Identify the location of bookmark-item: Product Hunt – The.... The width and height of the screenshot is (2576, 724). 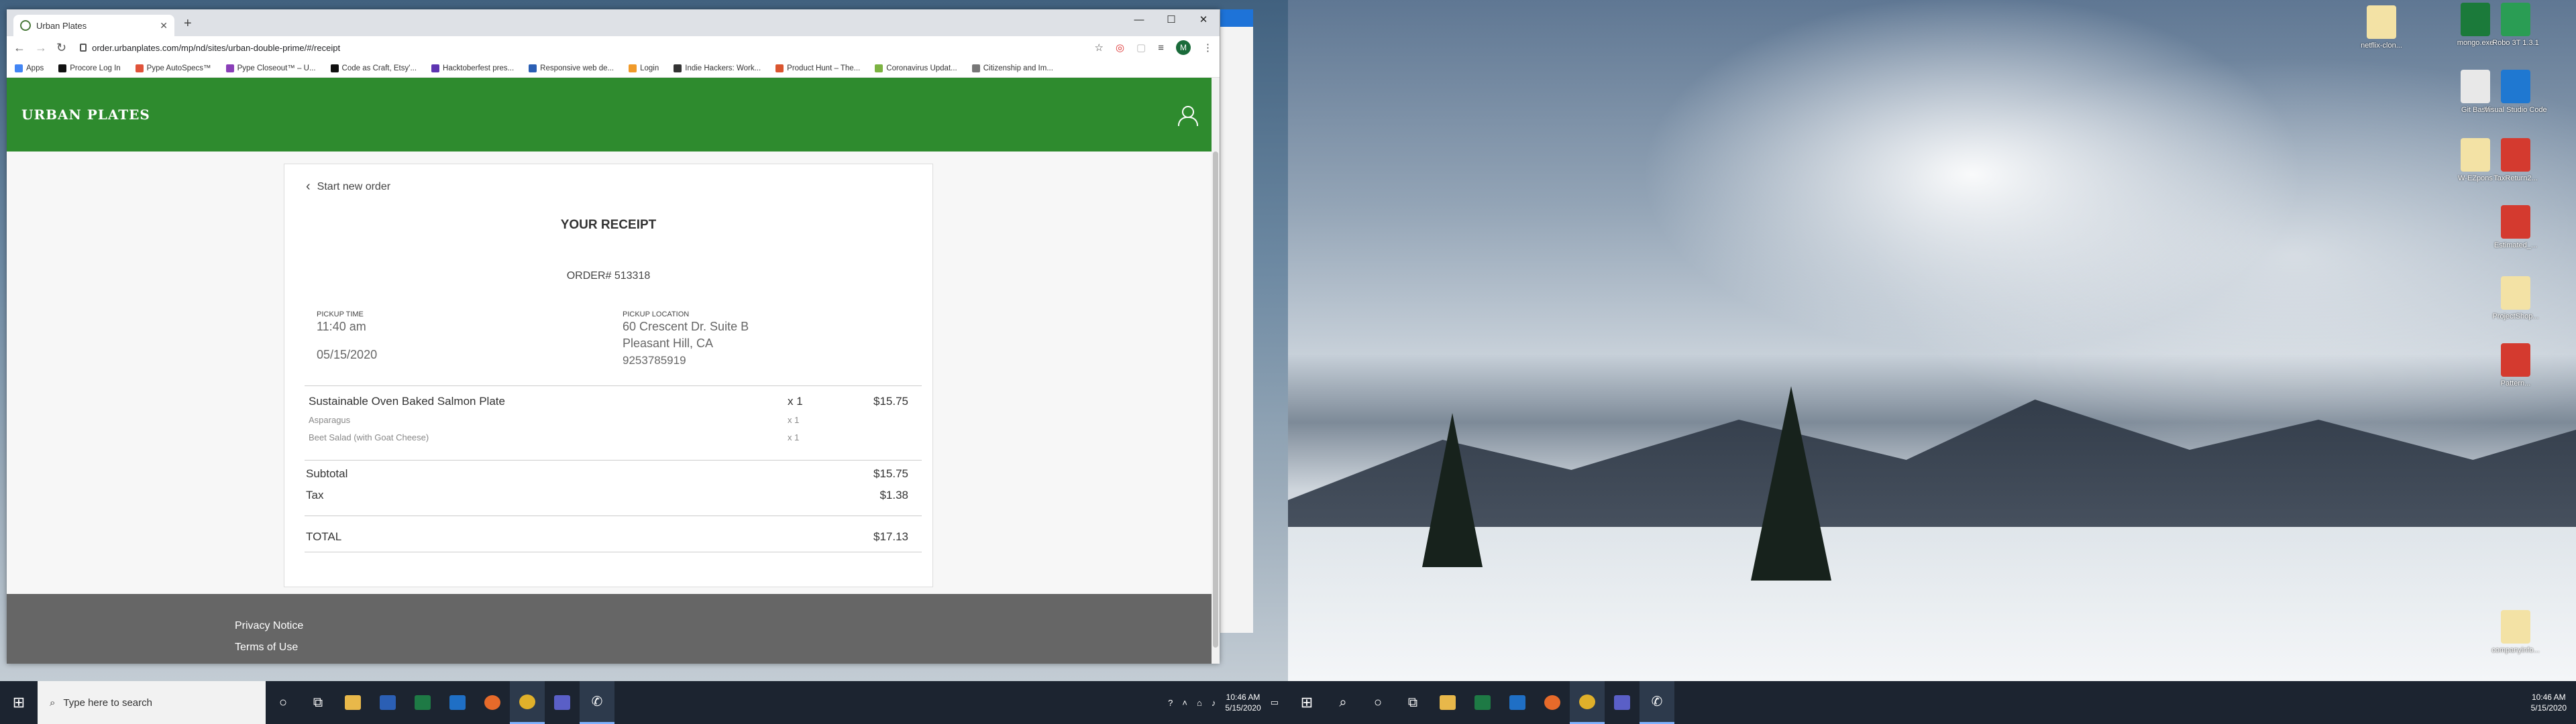
(817, 68).